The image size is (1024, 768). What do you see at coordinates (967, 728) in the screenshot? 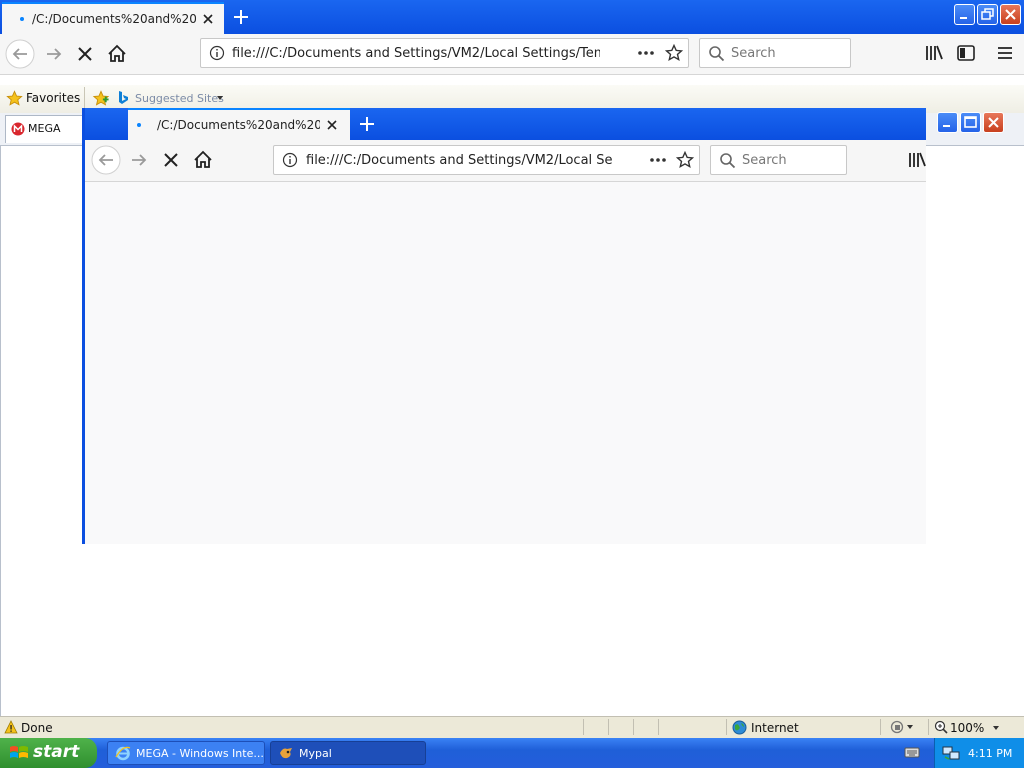
I see `zoom-level: 100%` at bounding box center [967, 728].